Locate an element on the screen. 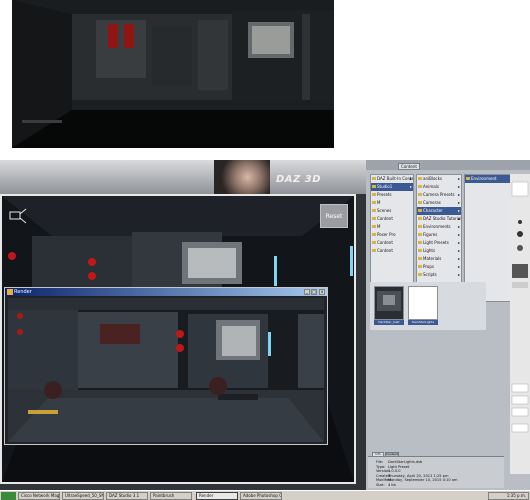 Image resolution: width=530 pixels, height=500 pixels. render-window-titlebar: Render is located at coordinates (166, 292).